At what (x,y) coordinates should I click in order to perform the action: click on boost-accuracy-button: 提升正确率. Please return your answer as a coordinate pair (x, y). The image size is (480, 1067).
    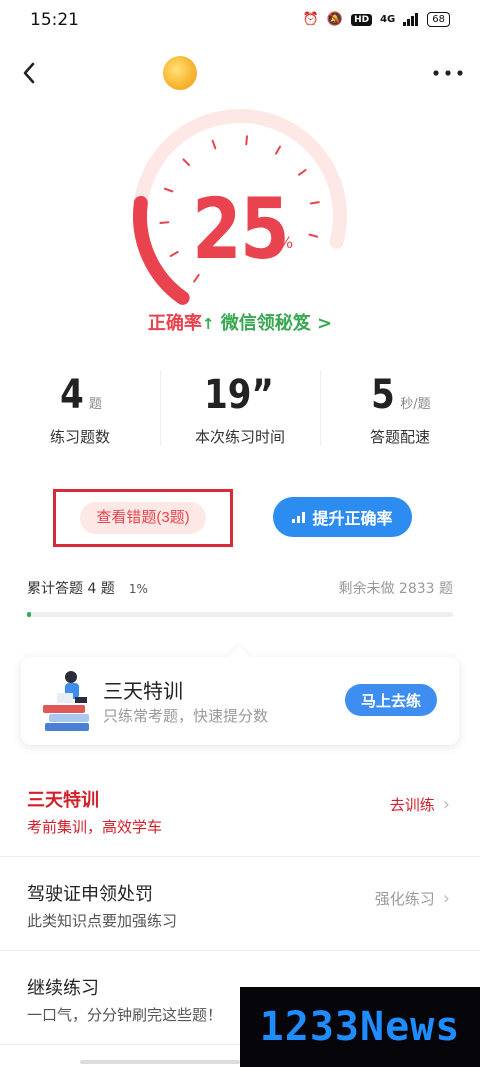
    Looking at the image, I should click on (342, 517).